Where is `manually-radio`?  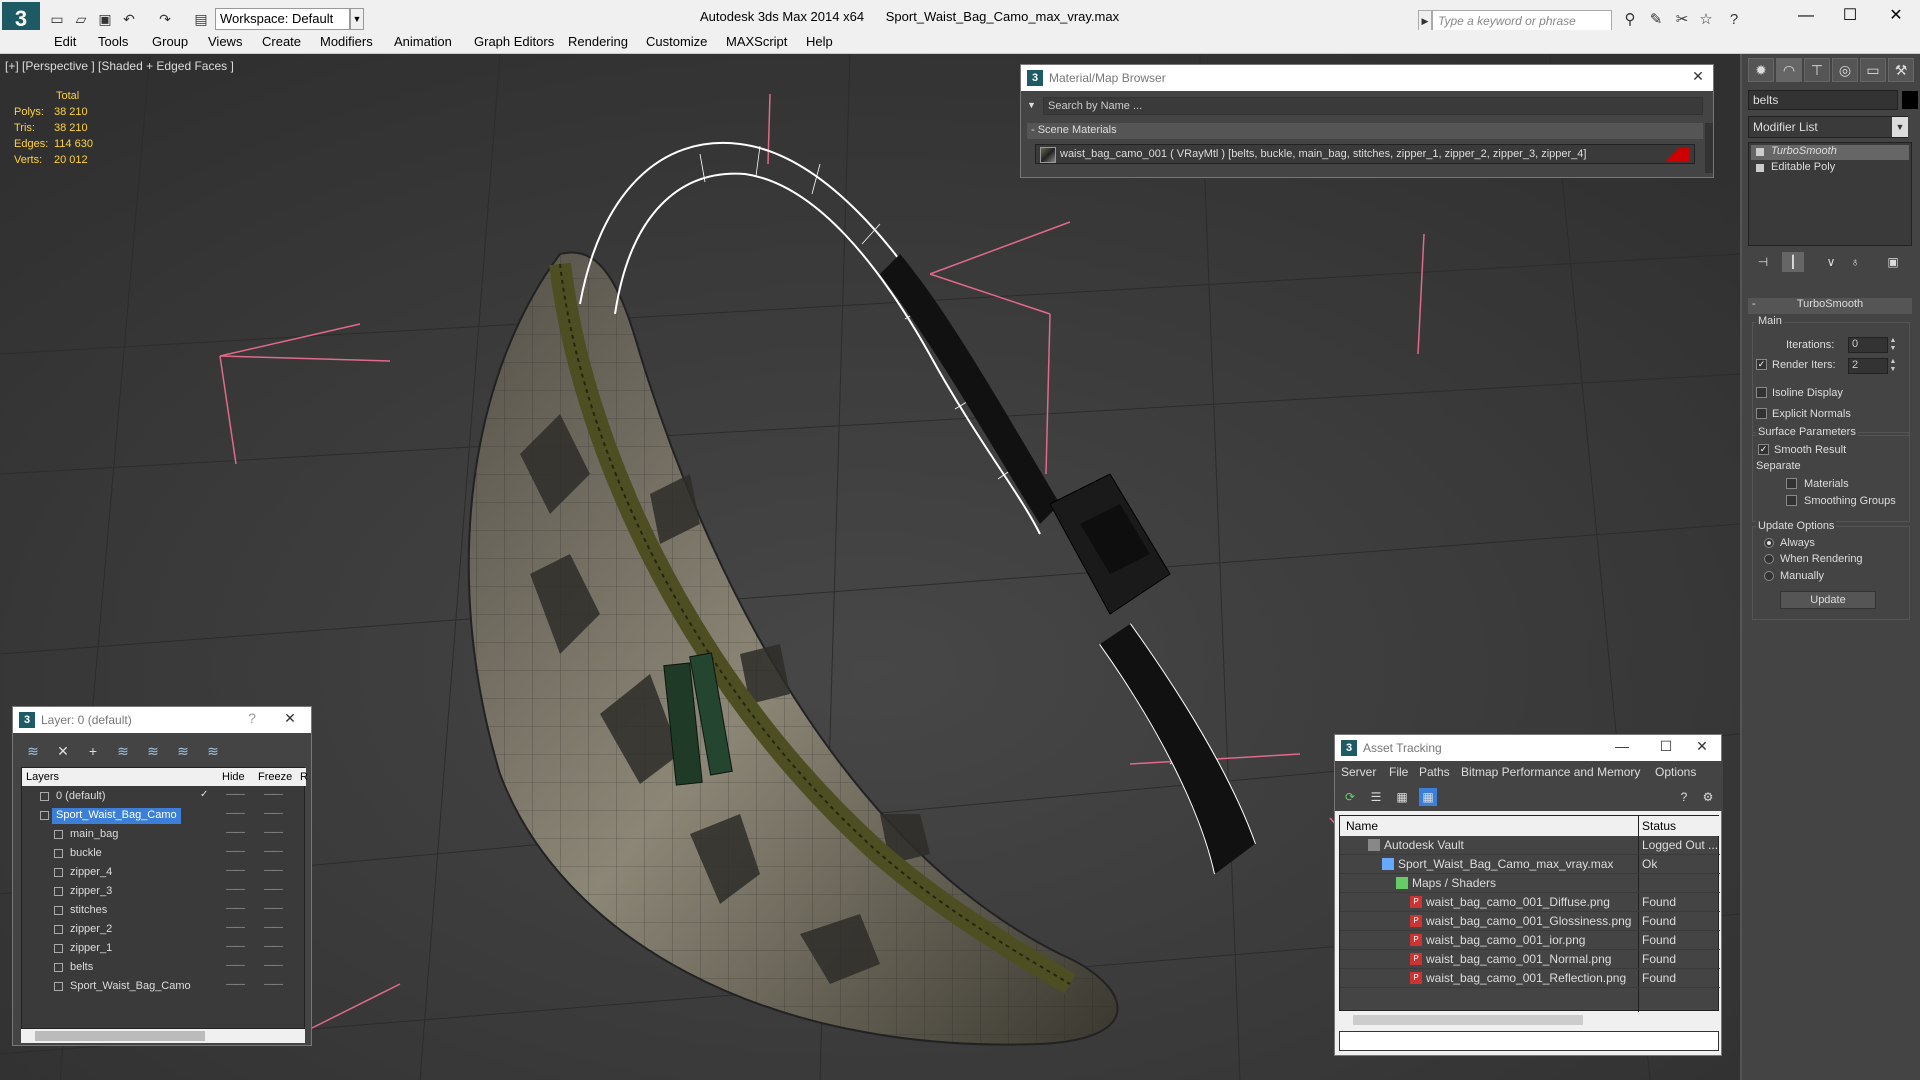 manually-radio is located at coordinates (1769, 576).